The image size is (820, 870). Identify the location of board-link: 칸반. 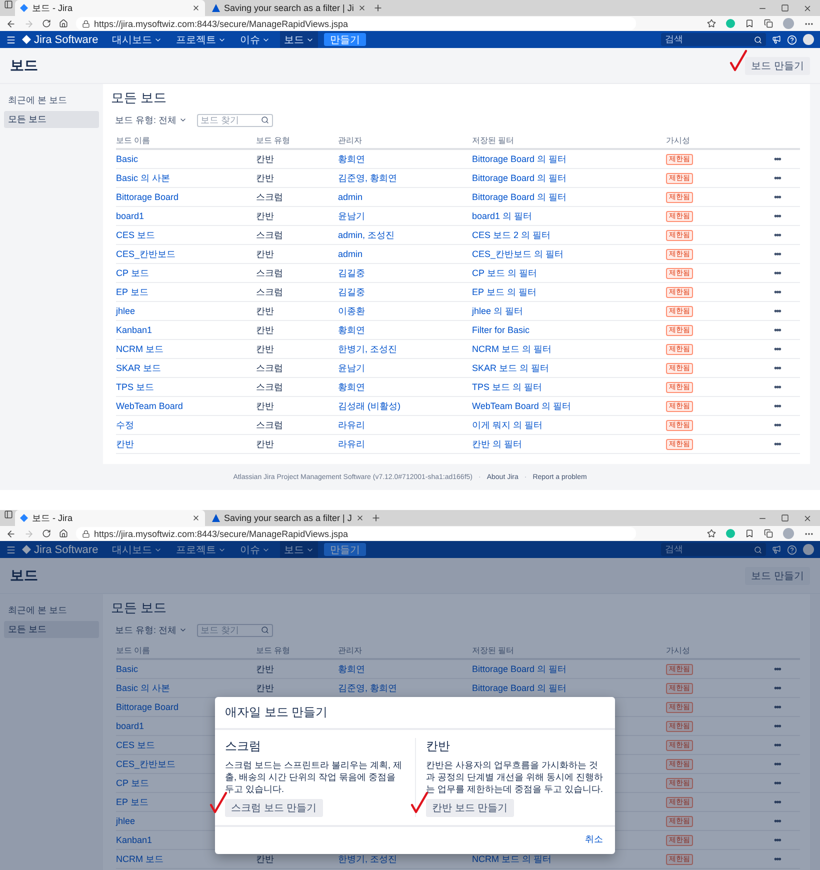
(125, 444).